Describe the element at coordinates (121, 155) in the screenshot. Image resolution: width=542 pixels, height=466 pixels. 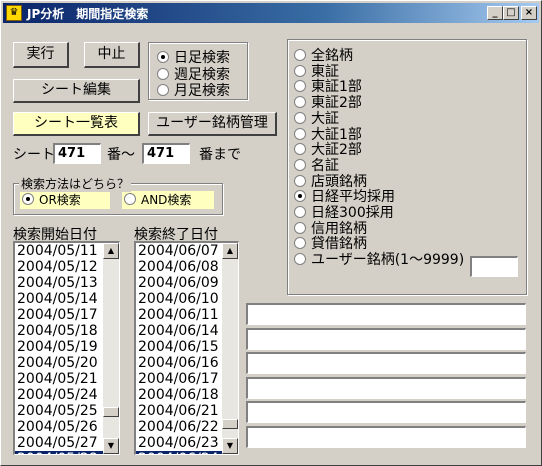
I see `sheet-middle-label: 番〜` at that location.